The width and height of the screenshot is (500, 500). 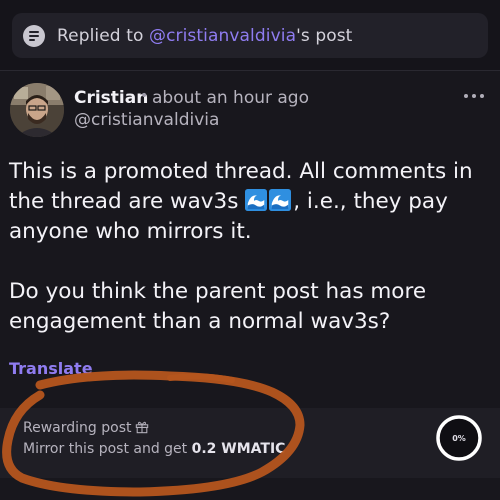 I want to click on post-body-line: Do you think the parent post has more, so click(x=218, y=291).